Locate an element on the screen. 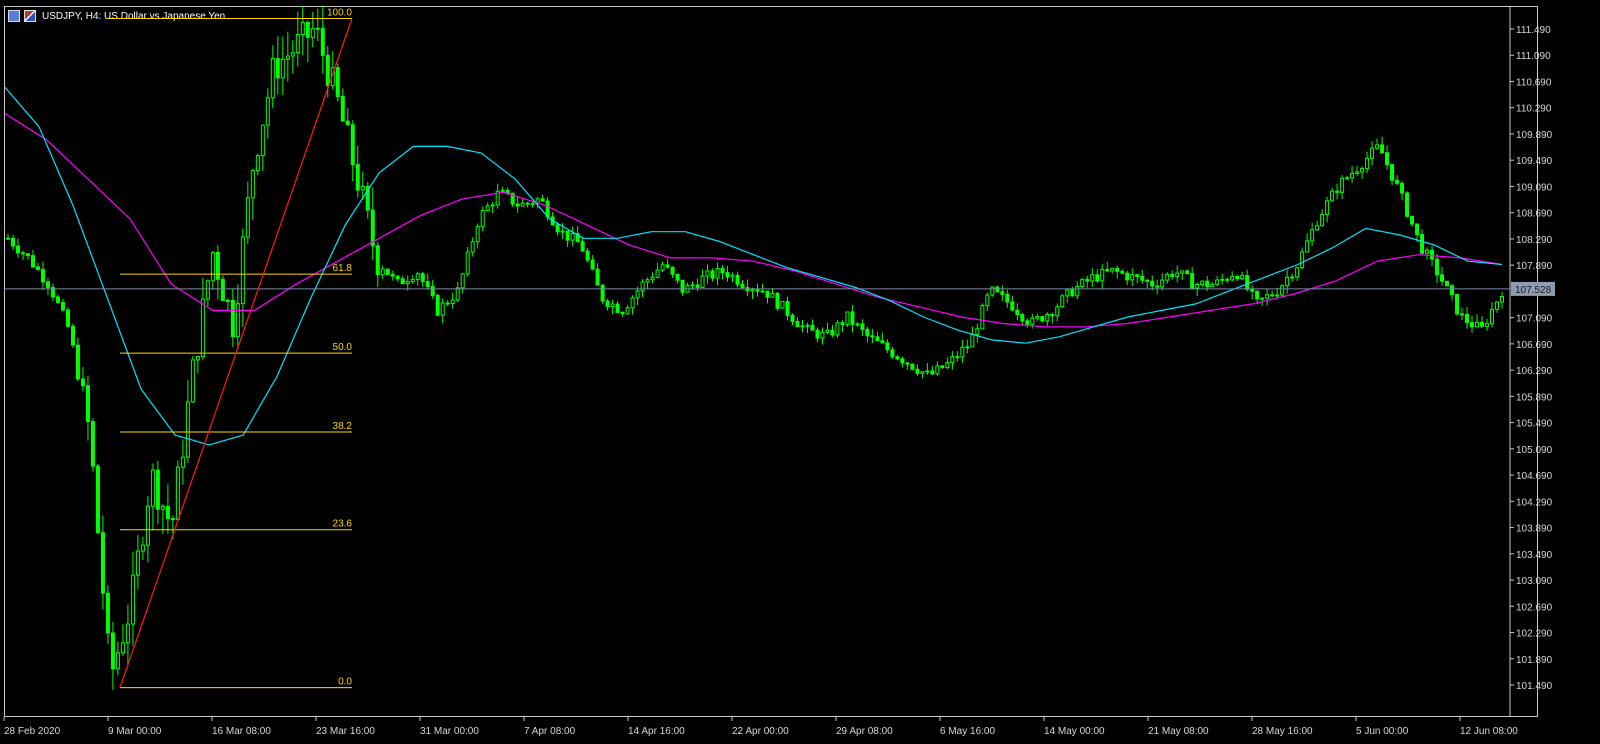  price-tick-label: 107.090 is located at coordinates (1534, 319).